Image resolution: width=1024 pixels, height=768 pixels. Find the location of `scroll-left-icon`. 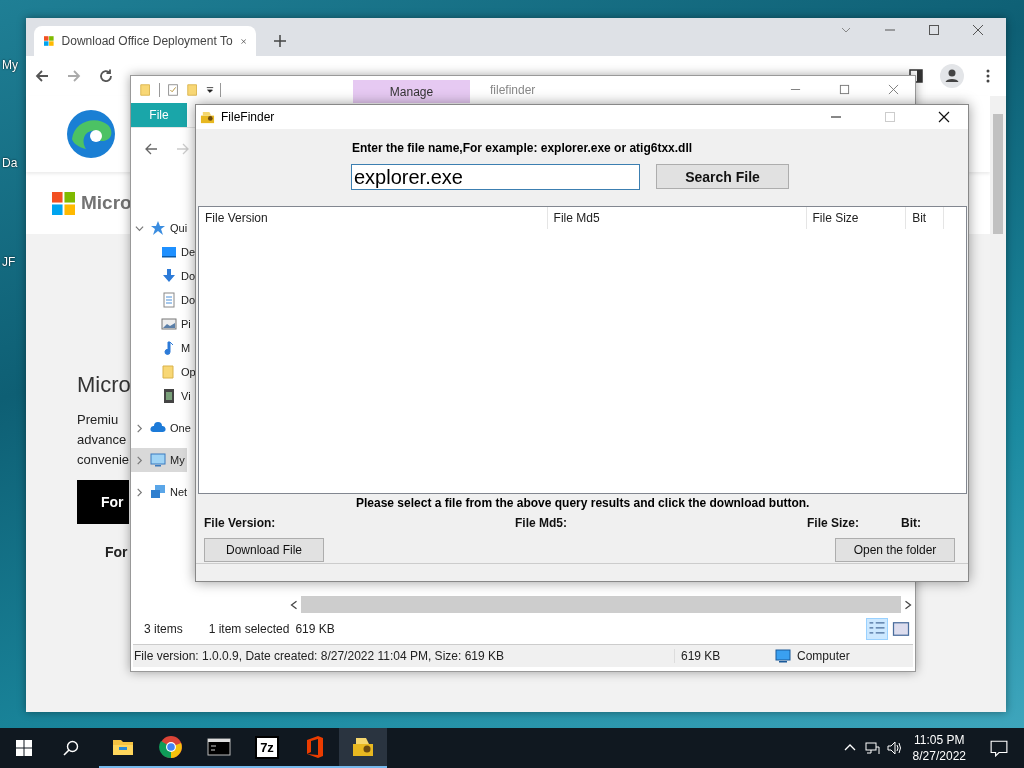

scroll-left-icon is located at coordinates (294, 604).